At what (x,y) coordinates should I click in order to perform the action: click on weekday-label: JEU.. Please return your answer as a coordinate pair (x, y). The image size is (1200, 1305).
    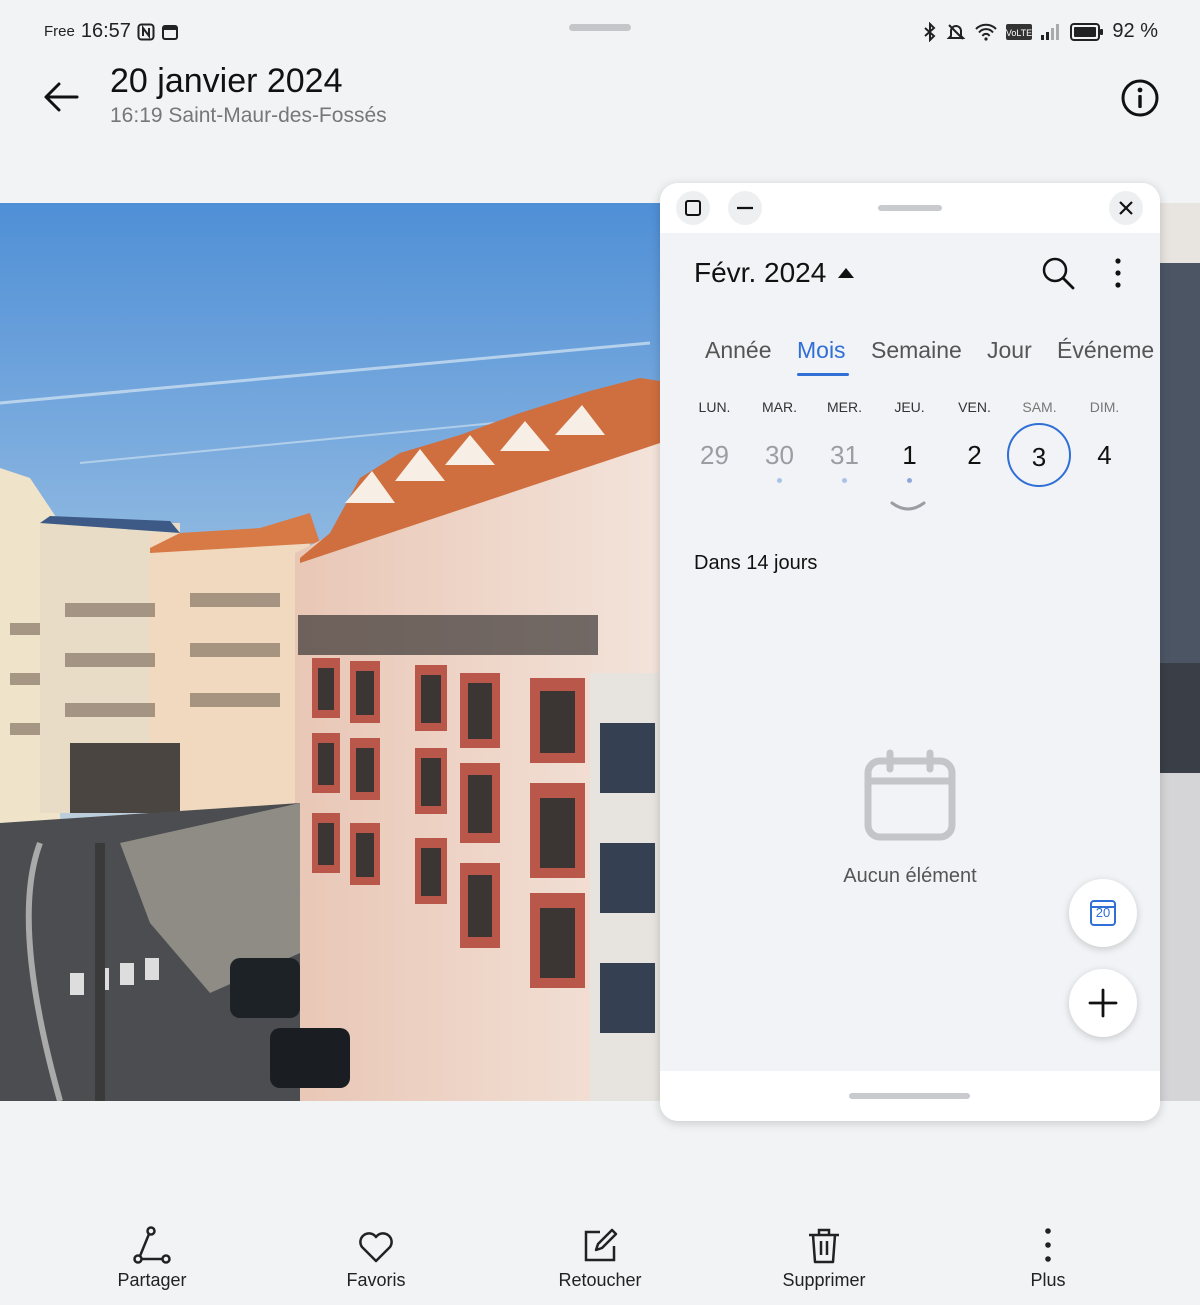
    Looking at the image, I should click on (909, 407).